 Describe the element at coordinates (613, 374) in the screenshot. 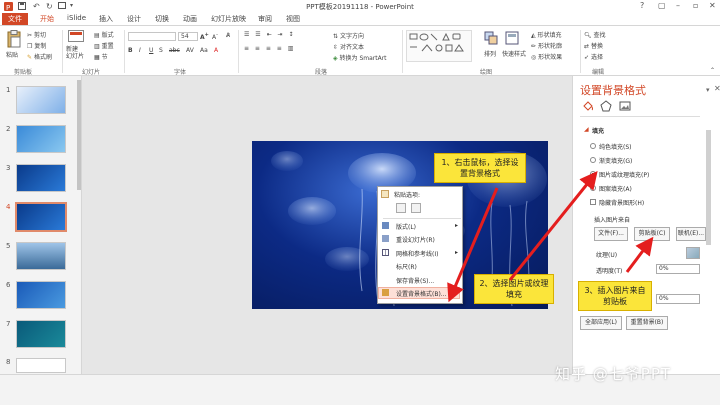

I see `watermark-text: 知乎 @七爷PPT` at that location.